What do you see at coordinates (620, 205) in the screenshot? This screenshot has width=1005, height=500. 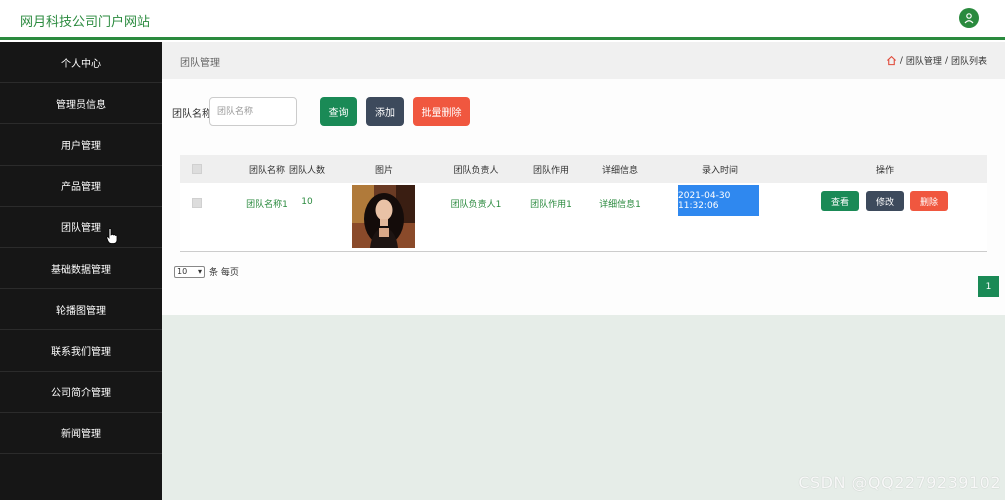 I see `cell-detail: 详细信息1` at bounding box center [620, 205].